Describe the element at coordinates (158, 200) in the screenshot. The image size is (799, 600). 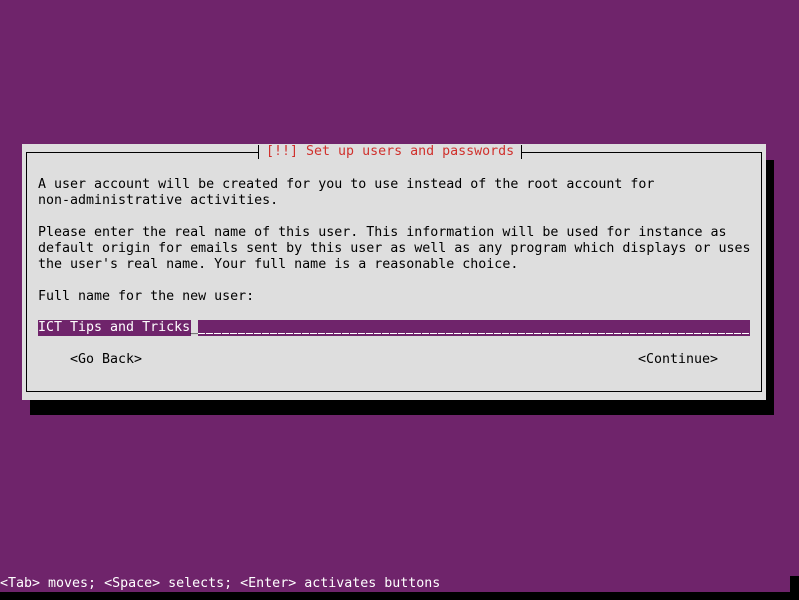
I see `intro-line-2: non-administrative activities.` at that location.